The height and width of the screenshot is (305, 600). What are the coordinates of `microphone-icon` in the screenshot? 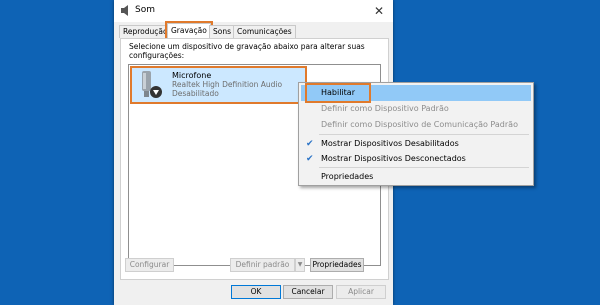 It's located at (152, 84).